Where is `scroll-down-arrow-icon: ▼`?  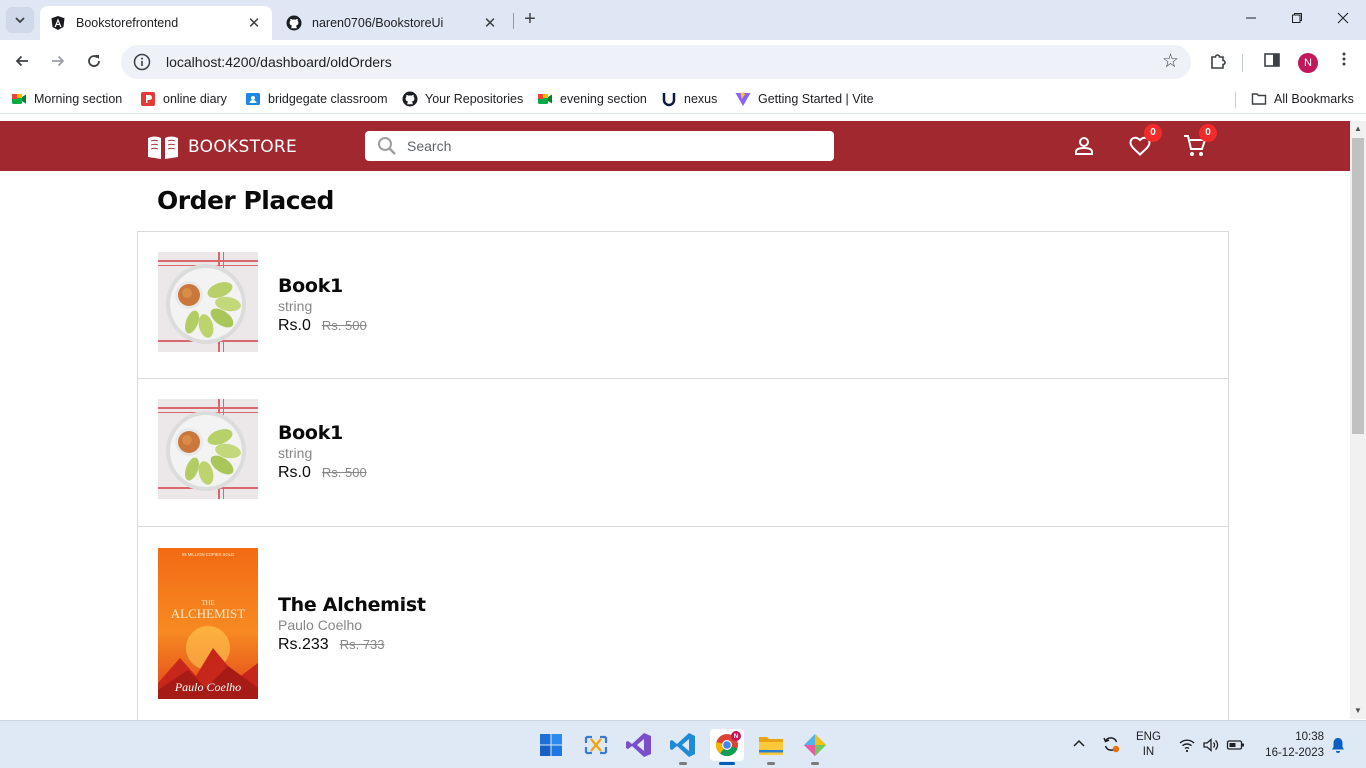 scroll-down-arrow-icon: ▼ is located at coordinates (1358, 711).